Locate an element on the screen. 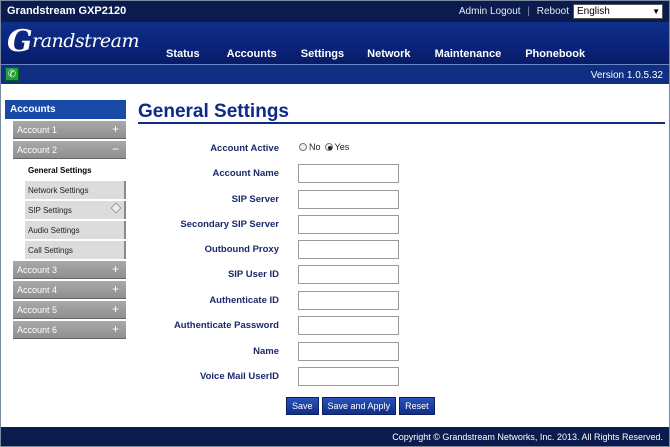 The image size is (670, 447). admin-logout-link: Admin Logout is located at coordinates (490, 11).